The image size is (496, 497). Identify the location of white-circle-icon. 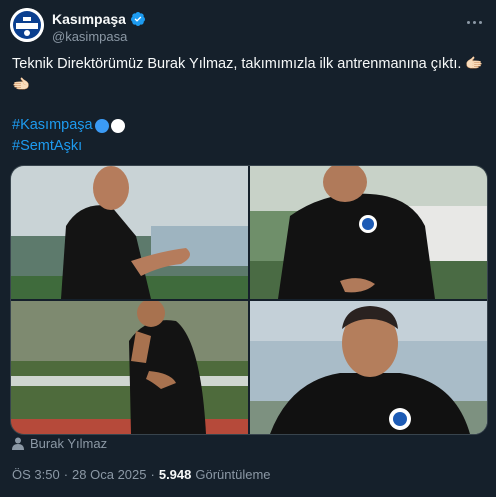
(117, 125).